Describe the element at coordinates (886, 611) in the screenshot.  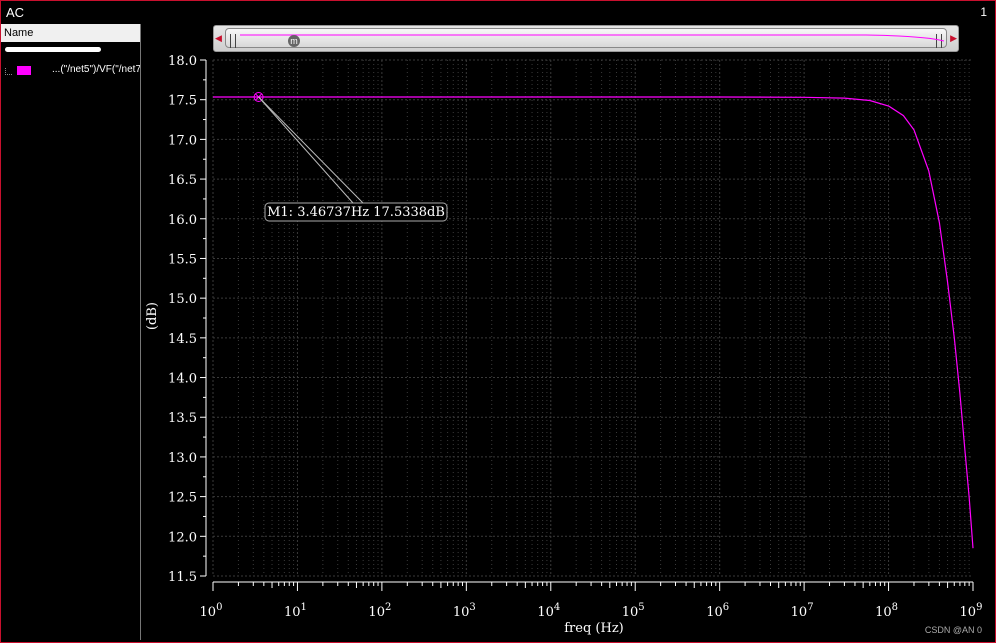
I see `x-tick-label: 108` at that location.